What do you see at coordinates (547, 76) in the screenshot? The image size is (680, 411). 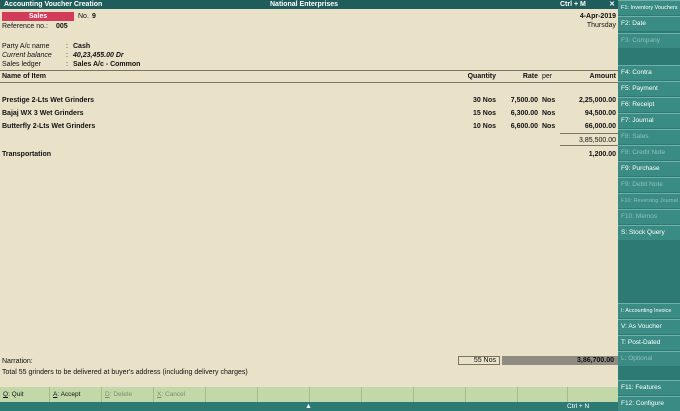 I see `column-header-per: per` at bounding box center [547, 76].